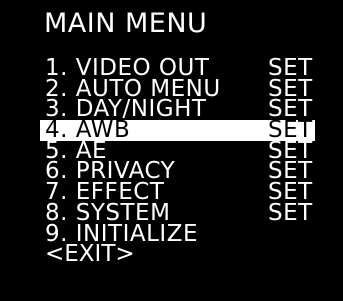  Describe the element at coordinates (177, 254) in the screenshot. I see `menu-item-exit: <EXIT>` at that location.